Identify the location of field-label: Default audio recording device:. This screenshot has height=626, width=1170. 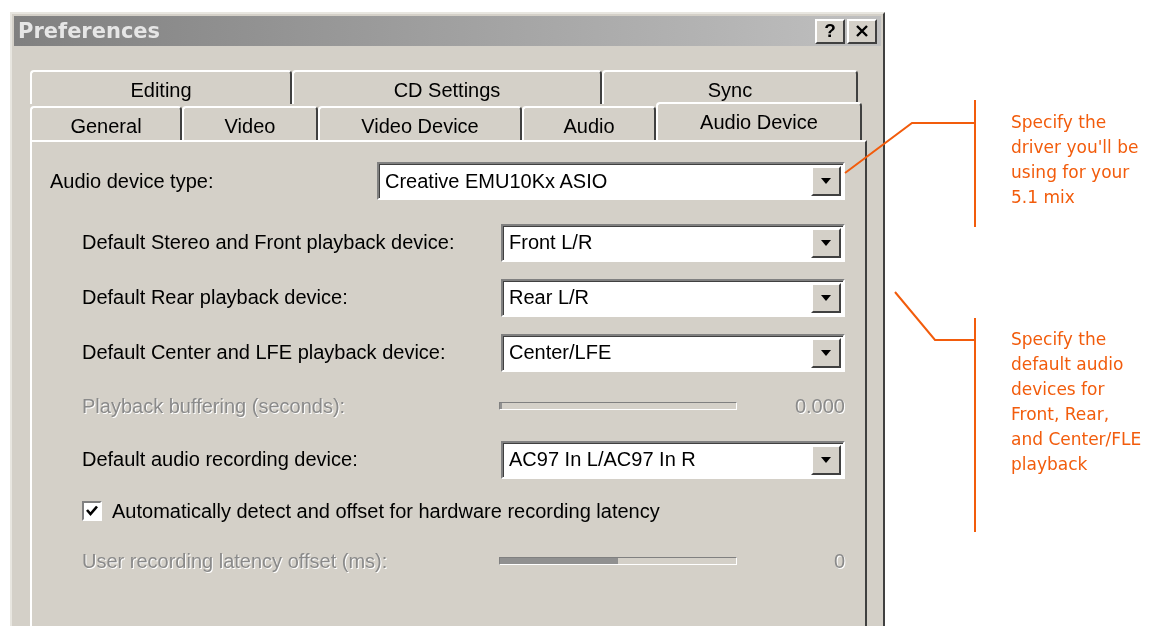
(220, 459).